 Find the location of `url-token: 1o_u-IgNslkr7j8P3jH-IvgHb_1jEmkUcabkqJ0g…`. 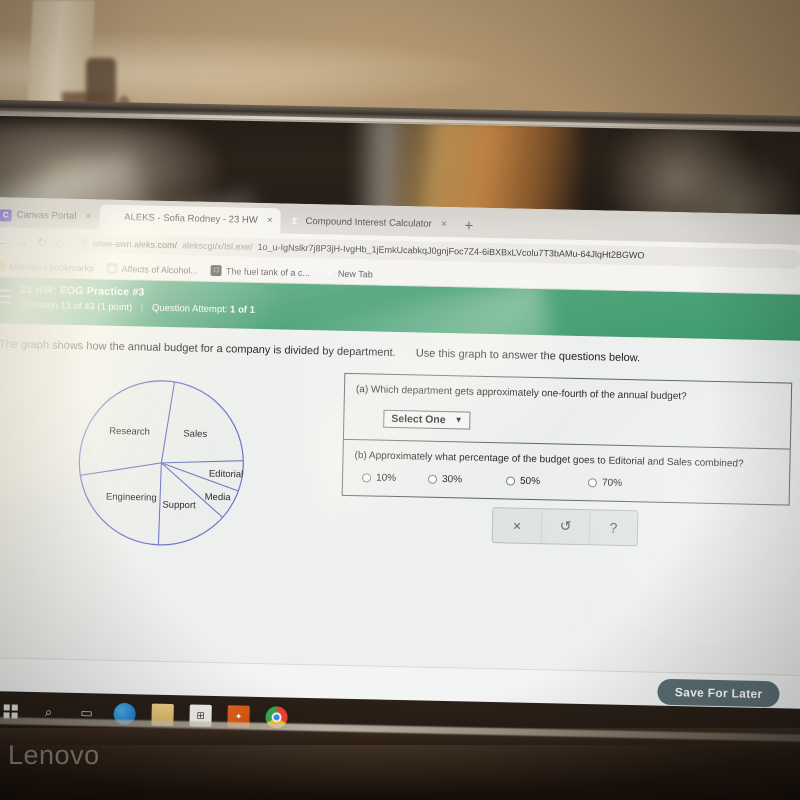

url-token: 1o_u-IgNslkr7j8P3jH-IvgHb_1jEmkUcabkqJ0g… is located at coordinates (451, 251).